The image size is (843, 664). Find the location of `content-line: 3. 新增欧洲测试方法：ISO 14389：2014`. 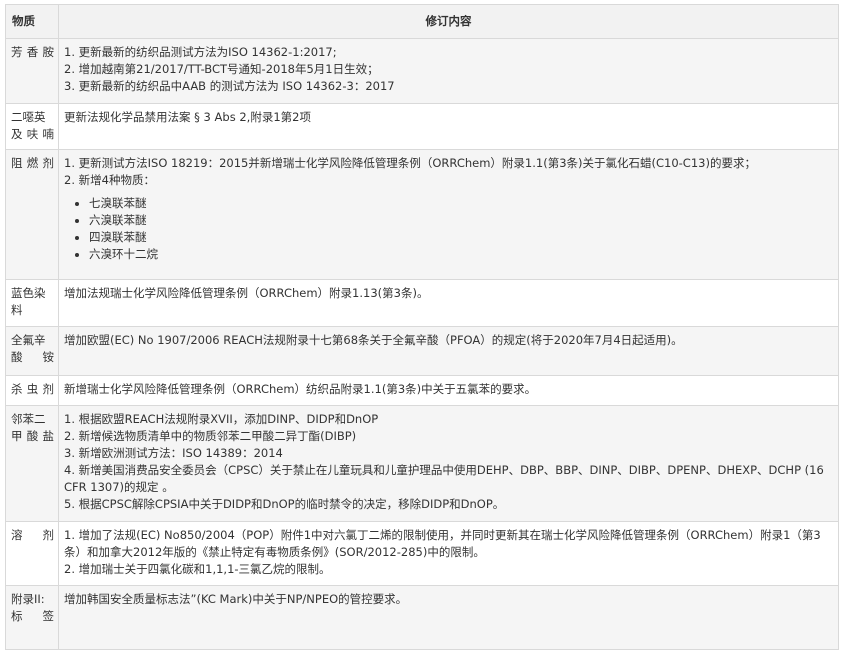

content-line: 3. 新增欧洲测试方法：ISO 14389：2014 is located at coordinates (173, 453).